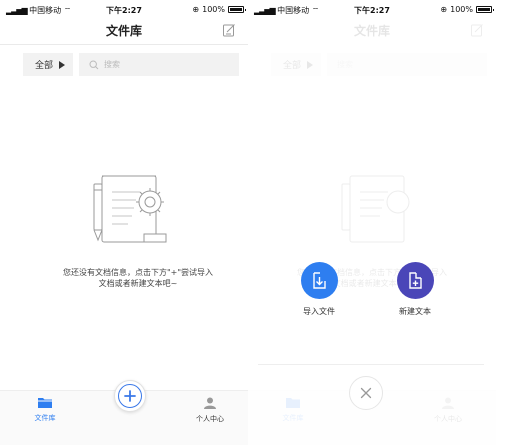 Image resolution: width=521 pixels, height=445 pixels. What do you see at coordinates (138, 272) in the screenshot?
I see `empty-state-line1: 您还没有文档信息，点击下方"+"尝试导入` at bounding box center [138, 272].